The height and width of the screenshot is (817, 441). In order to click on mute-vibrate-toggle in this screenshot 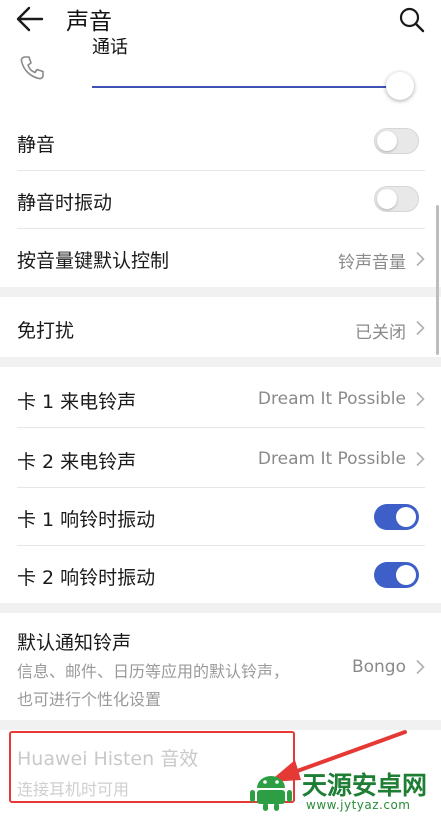, I will do `click(396, 199)`.